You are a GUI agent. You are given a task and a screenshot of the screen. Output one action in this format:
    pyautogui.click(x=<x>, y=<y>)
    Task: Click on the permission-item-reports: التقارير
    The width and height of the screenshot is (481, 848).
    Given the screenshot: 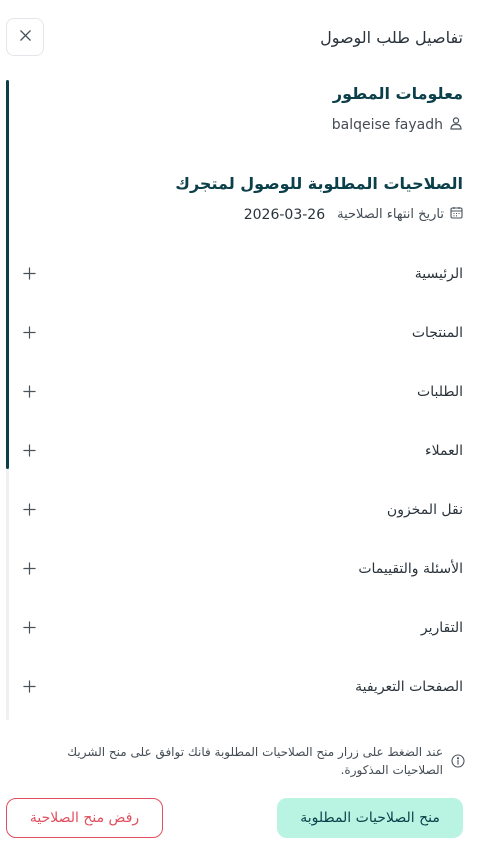 What is the action you would take?
    pyautogui.click(x=240, y=627)
    